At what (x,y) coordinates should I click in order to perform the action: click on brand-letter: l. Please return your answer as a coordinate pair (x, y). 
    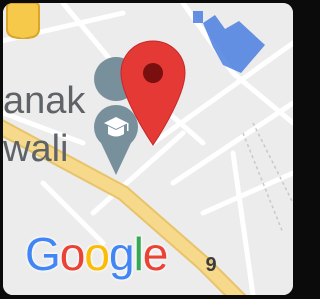
    Looking at the image, I should click on (138, 254).